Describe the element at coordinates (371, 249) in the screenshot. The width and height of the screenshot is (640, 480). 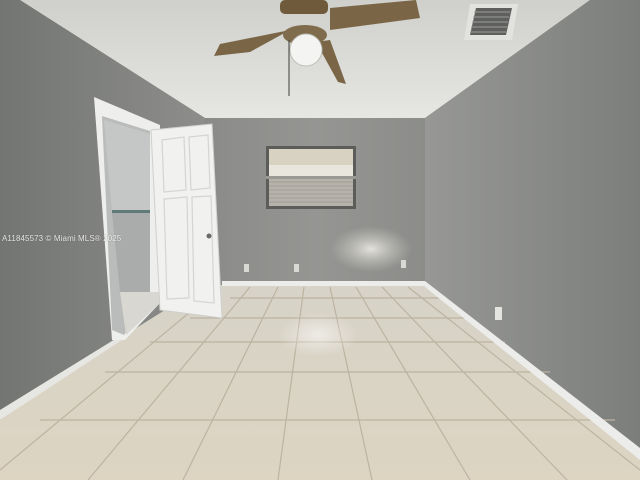
I see `sunlight-patch` at that location.